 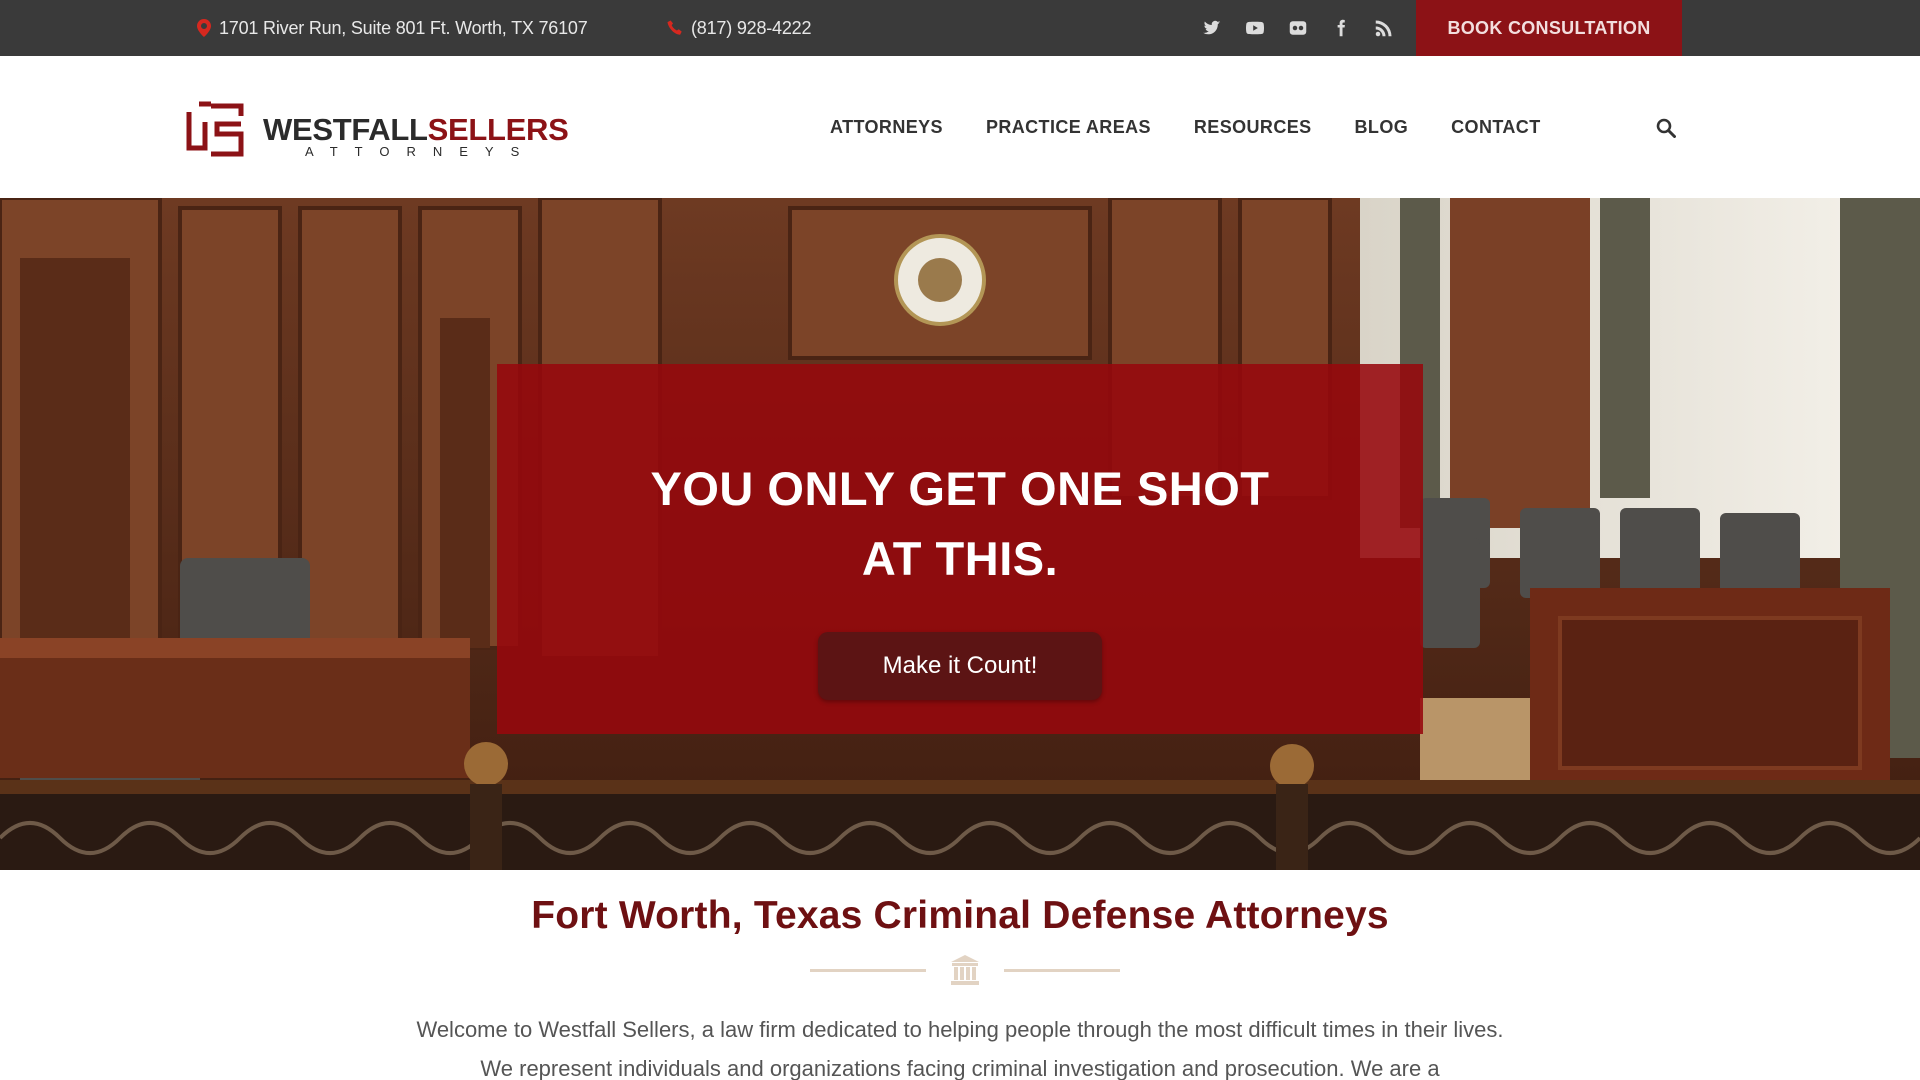 What do you see at coordinates (345, 129) in the screenshot?
I see `logo-name-westfall: WESTFALL` at bounding box center [345, 129].